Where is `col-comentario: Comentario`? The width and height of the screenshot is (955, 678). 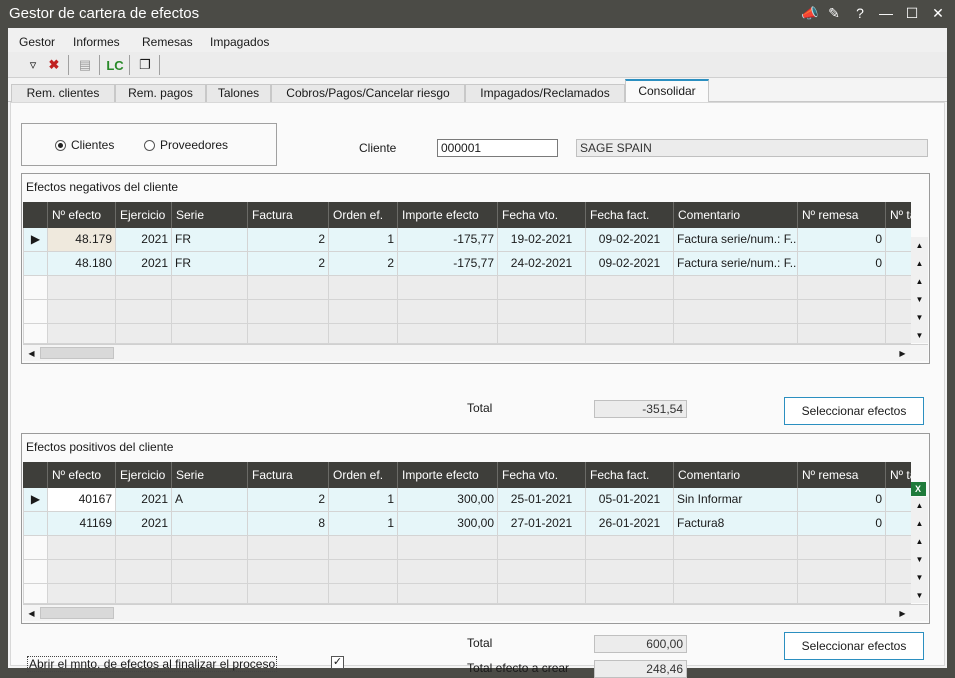
col-comentario: Comentario is located at coordinates (735, 215).